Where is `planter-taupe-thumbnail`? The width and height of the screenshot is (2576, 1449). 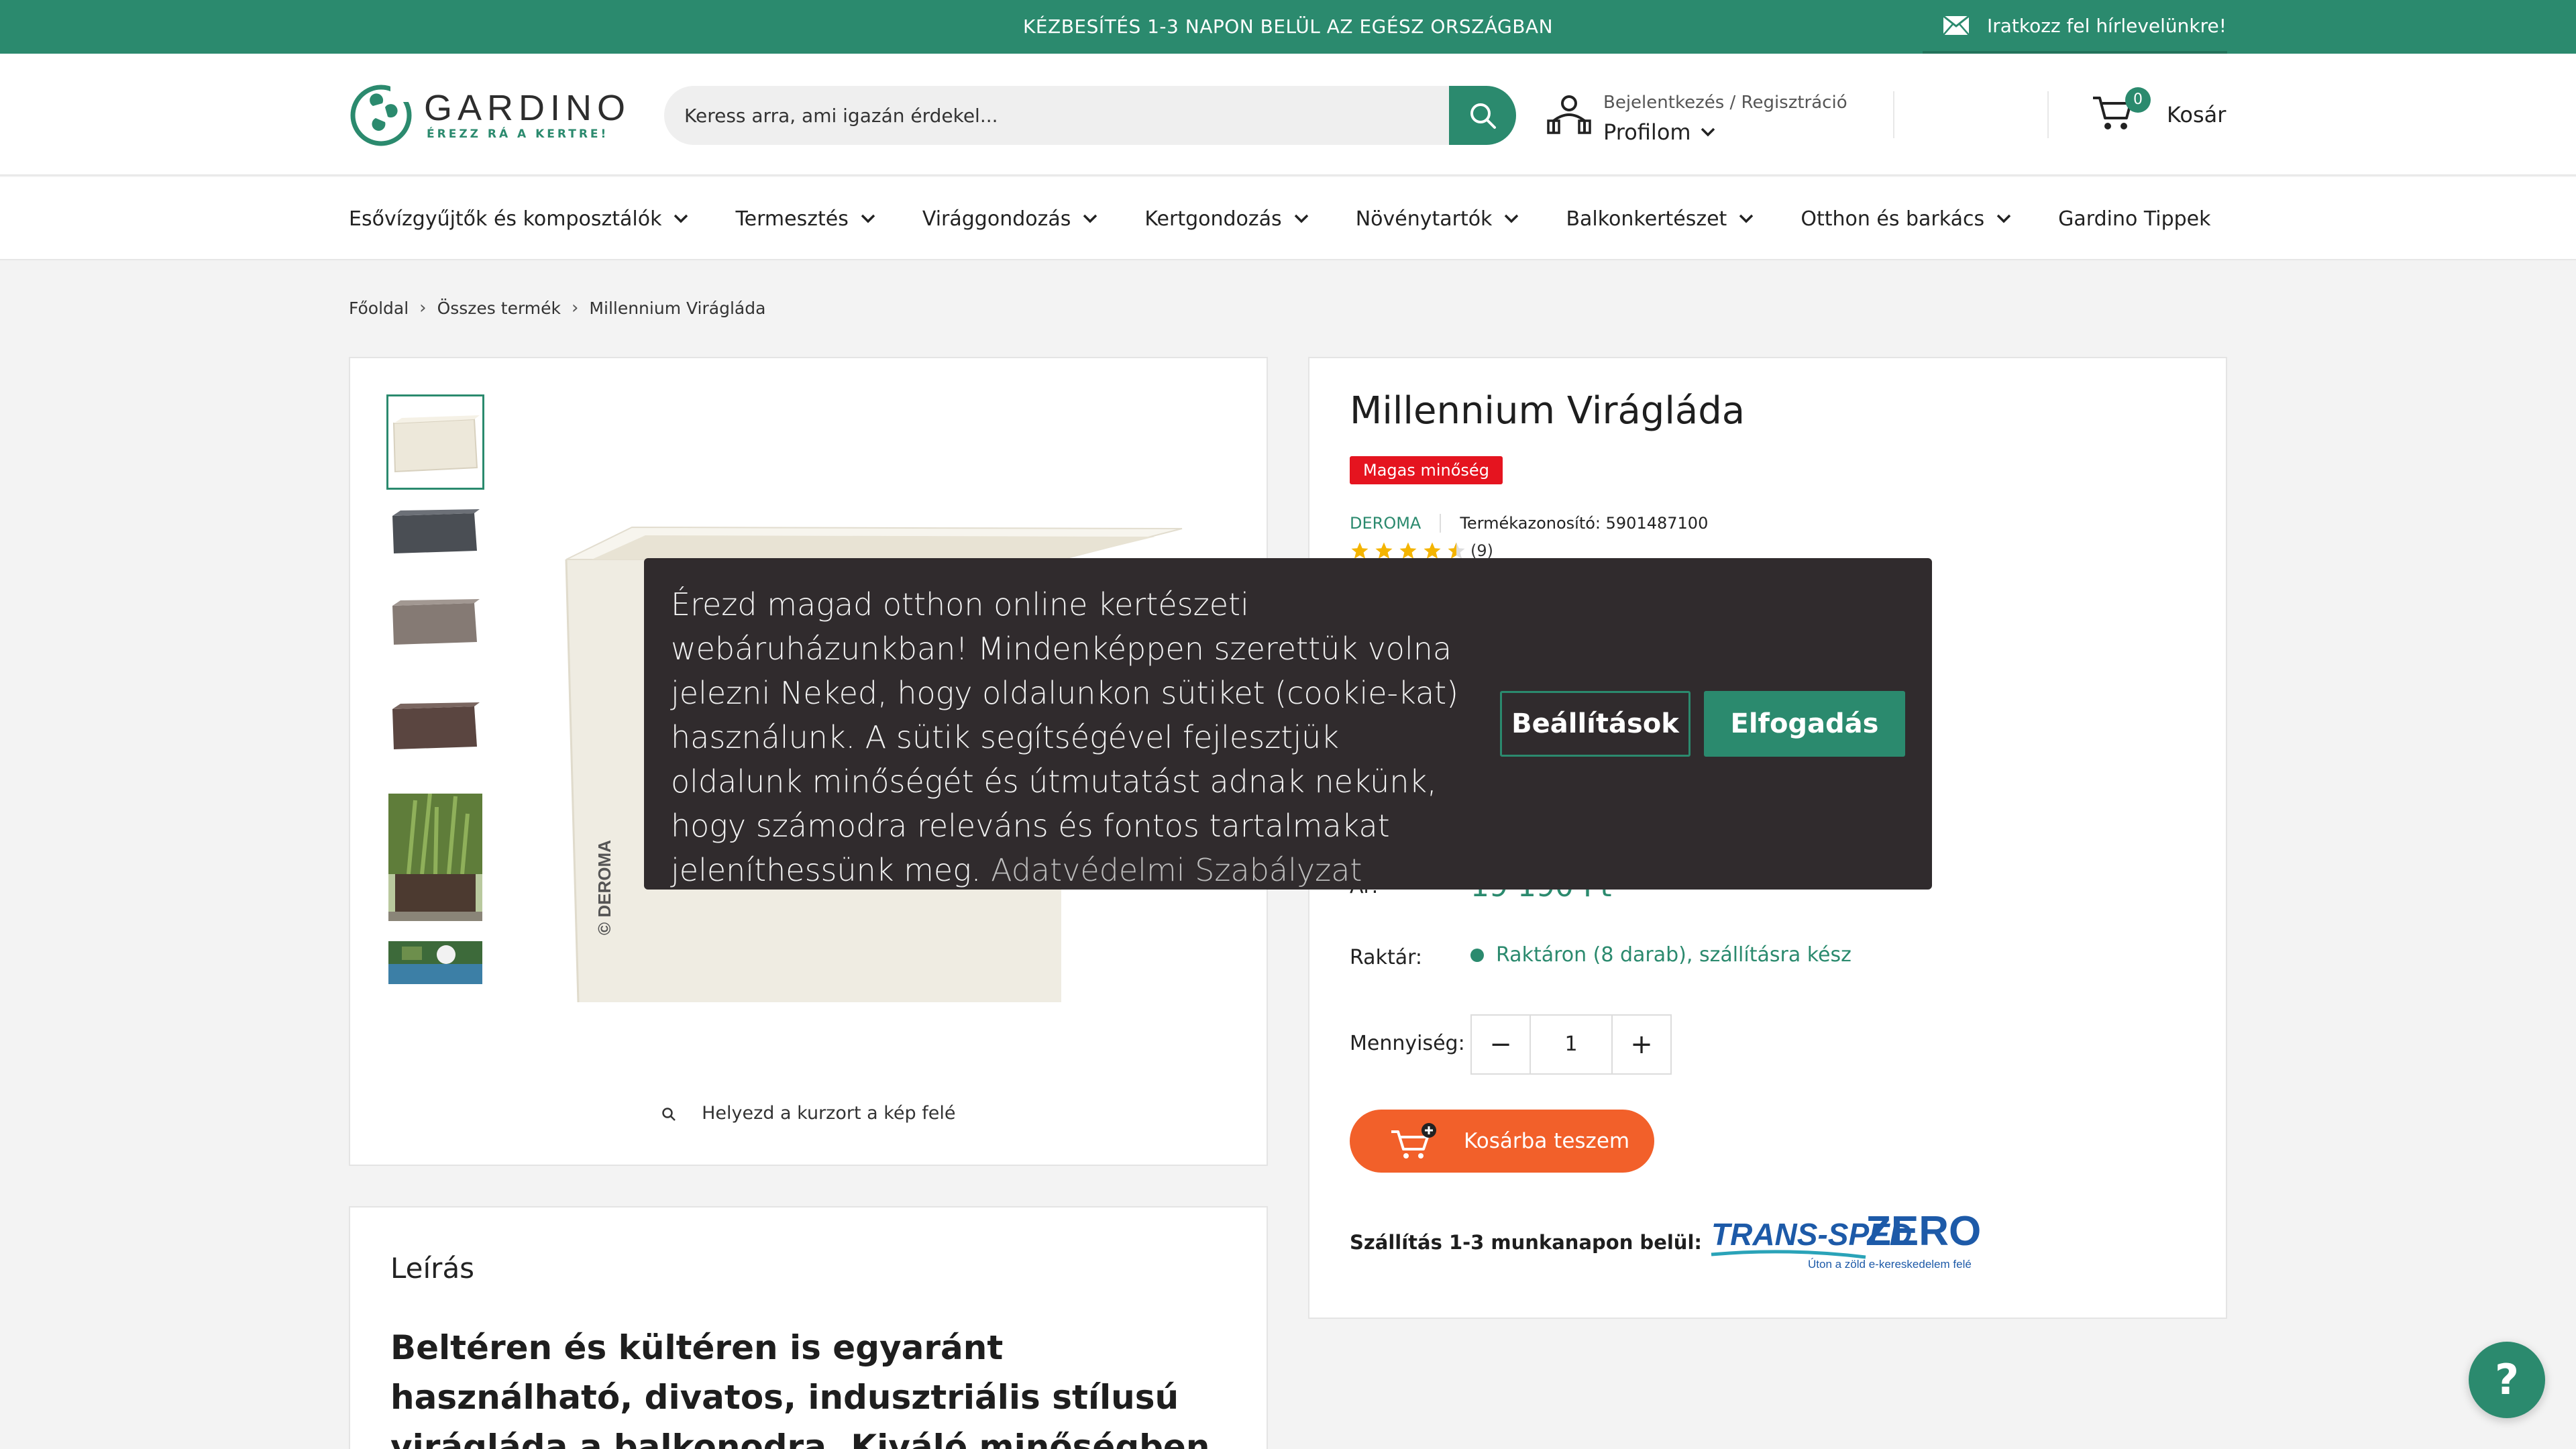 planter-taupe-thumbnail is located at coordinates (435, 621).